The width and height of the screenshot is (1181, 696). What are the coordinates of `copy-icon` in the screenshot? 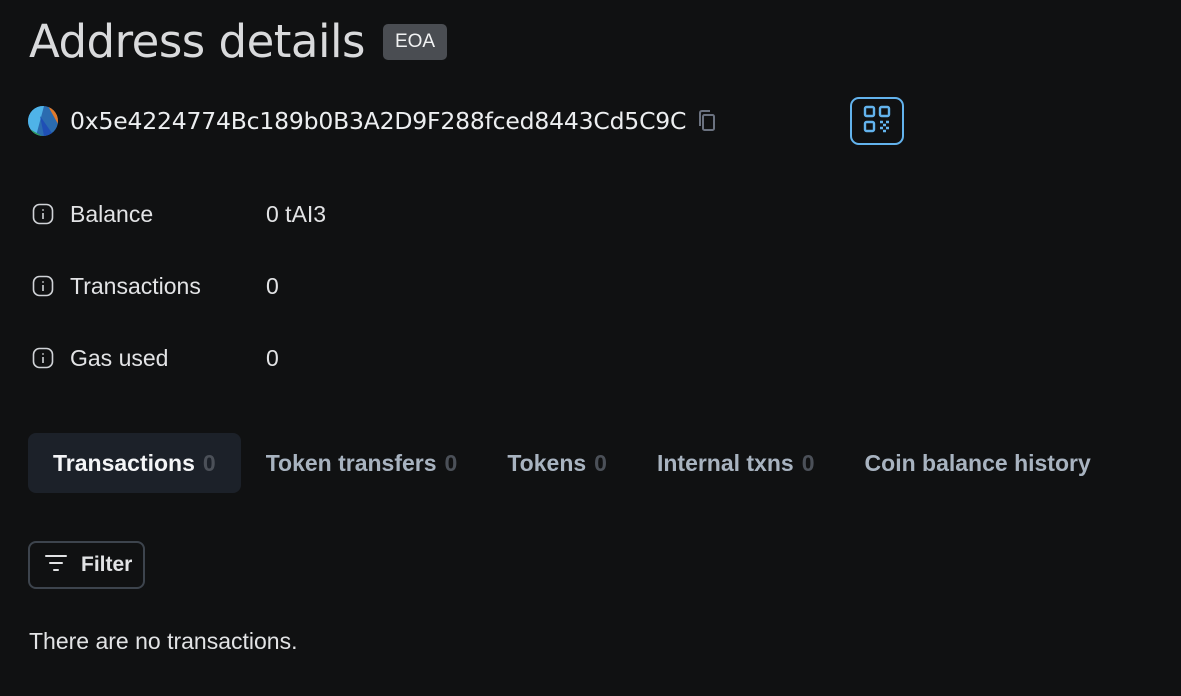 It's located at (707, 121).